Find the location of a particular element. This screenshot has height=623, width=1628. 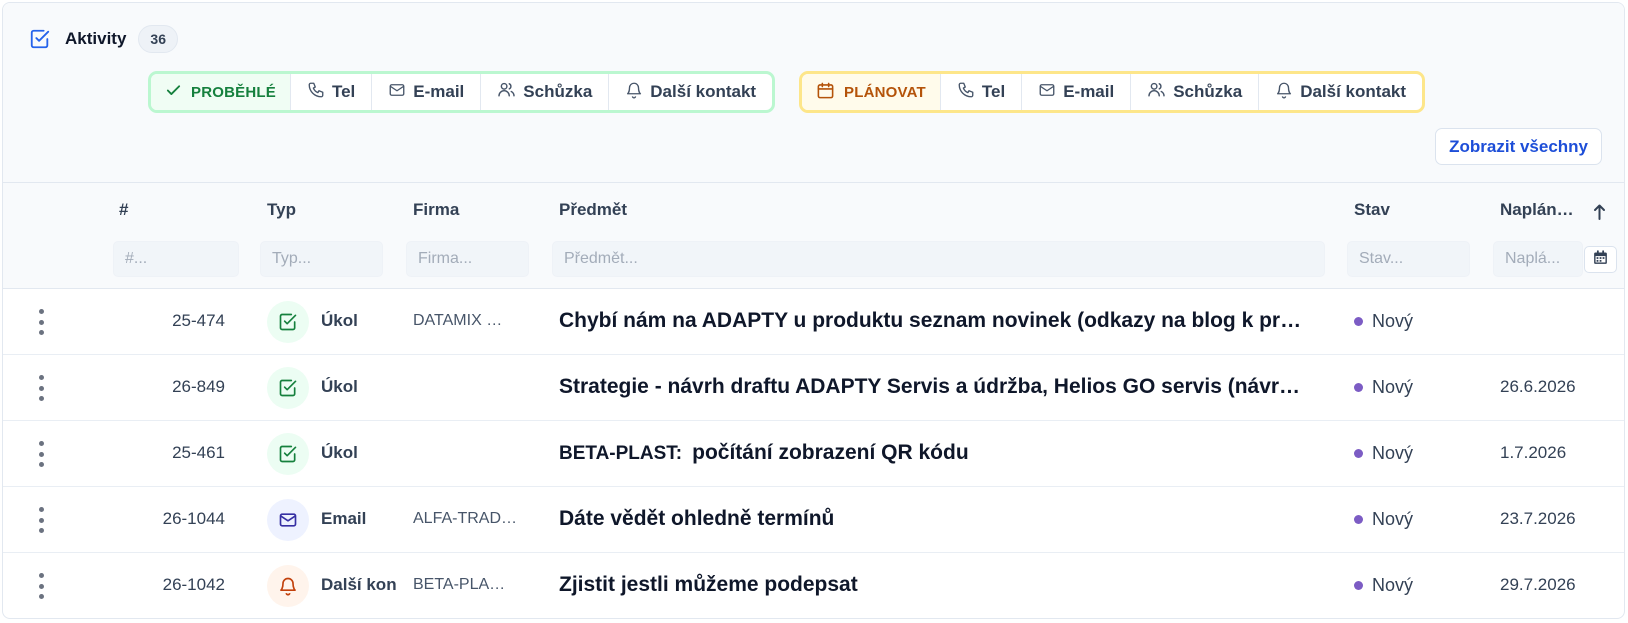

date-picker-button is located at coordinates (1600, 259).